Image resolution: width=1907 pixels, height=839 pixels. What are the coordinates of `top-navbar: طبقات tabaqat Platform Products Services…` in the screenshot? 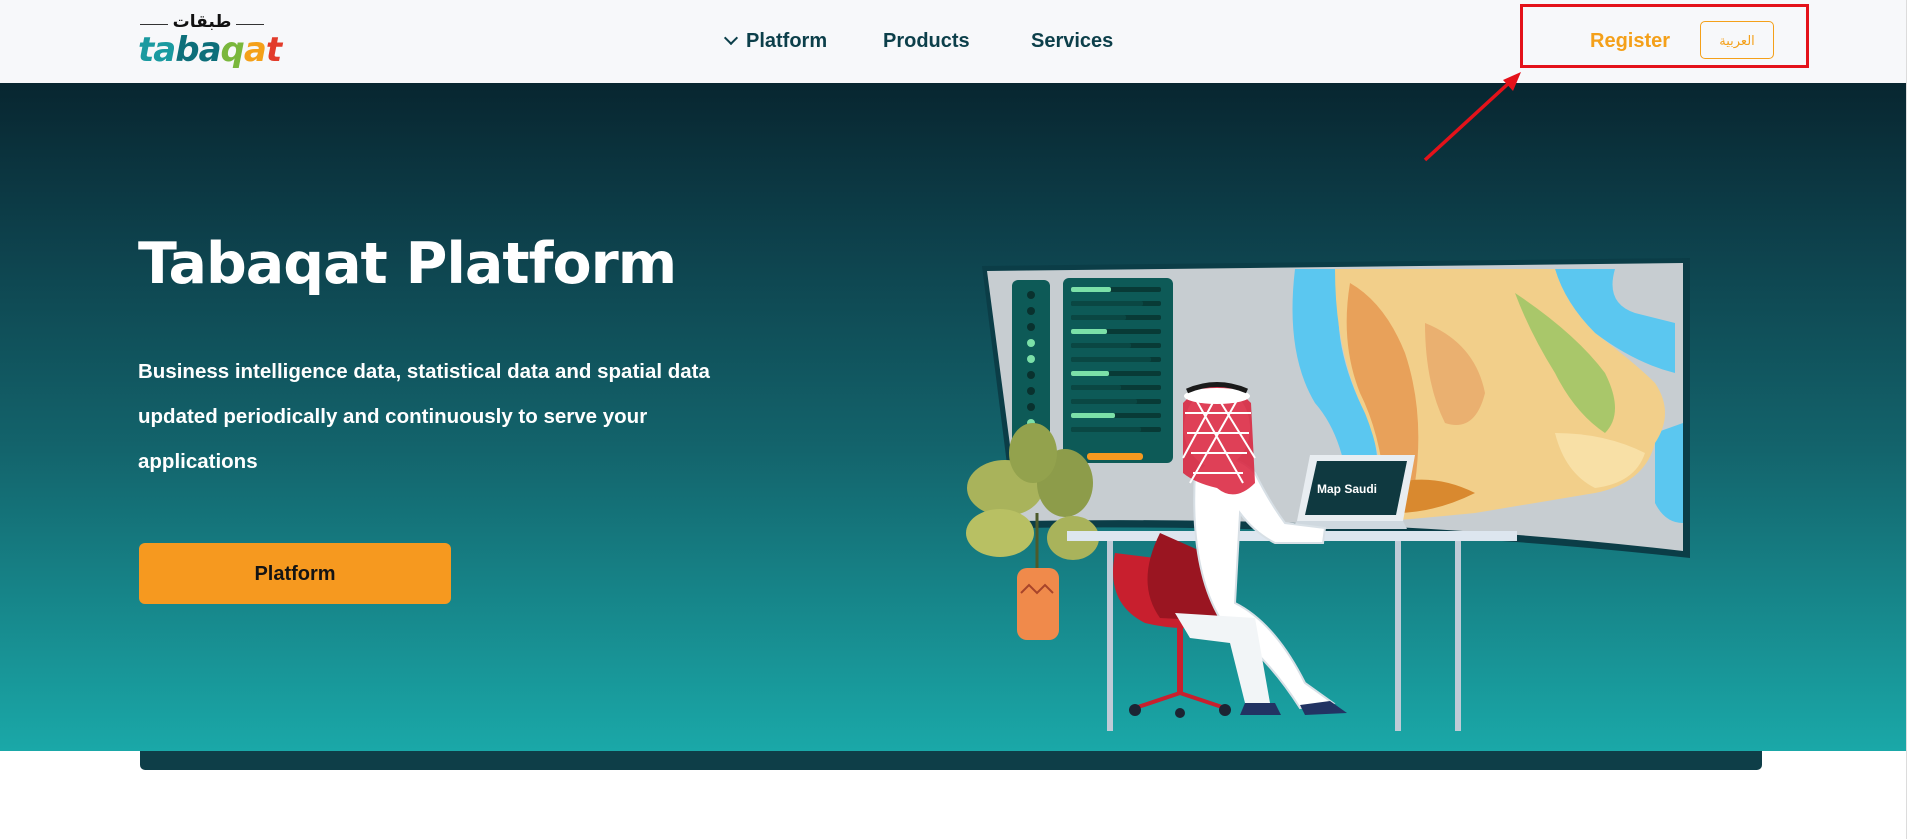 It's located at (953, 42).